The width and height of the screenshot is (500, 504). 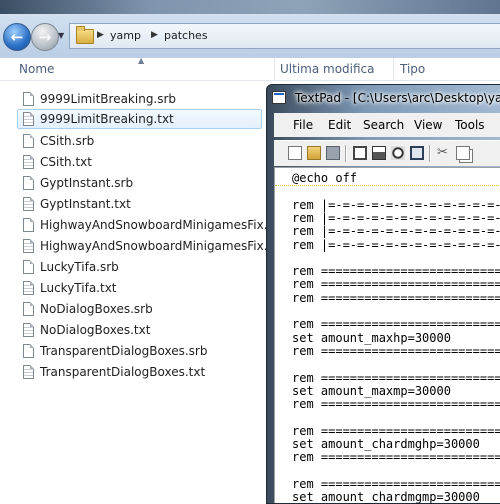 What do you see at coordinates (360, 153) in the screenshot?
I see `save-all-icon` at bounding box center [360, 153].